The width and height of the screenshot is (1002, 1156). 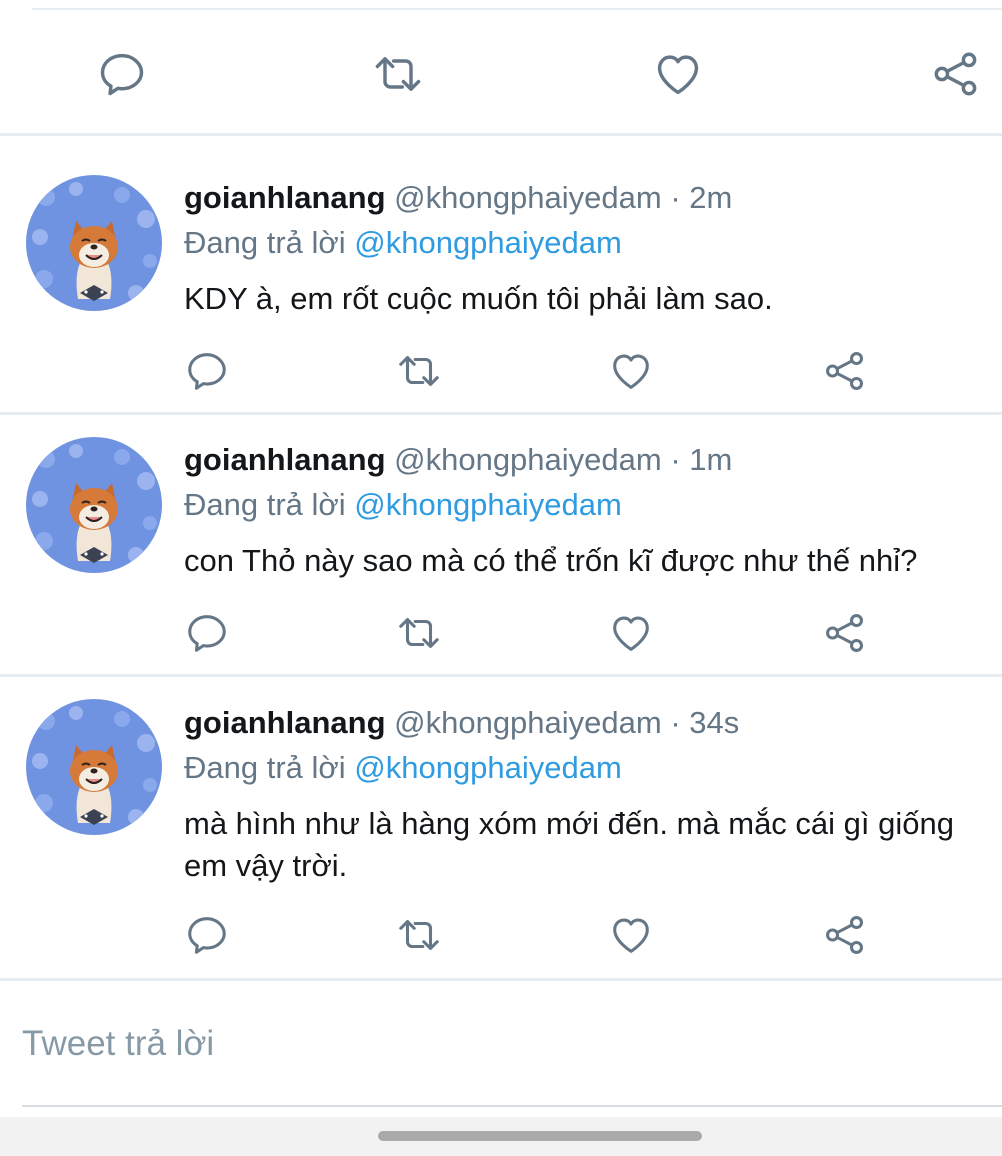 I want to click on home-gesture-handle, so click(x=540, y=1136).